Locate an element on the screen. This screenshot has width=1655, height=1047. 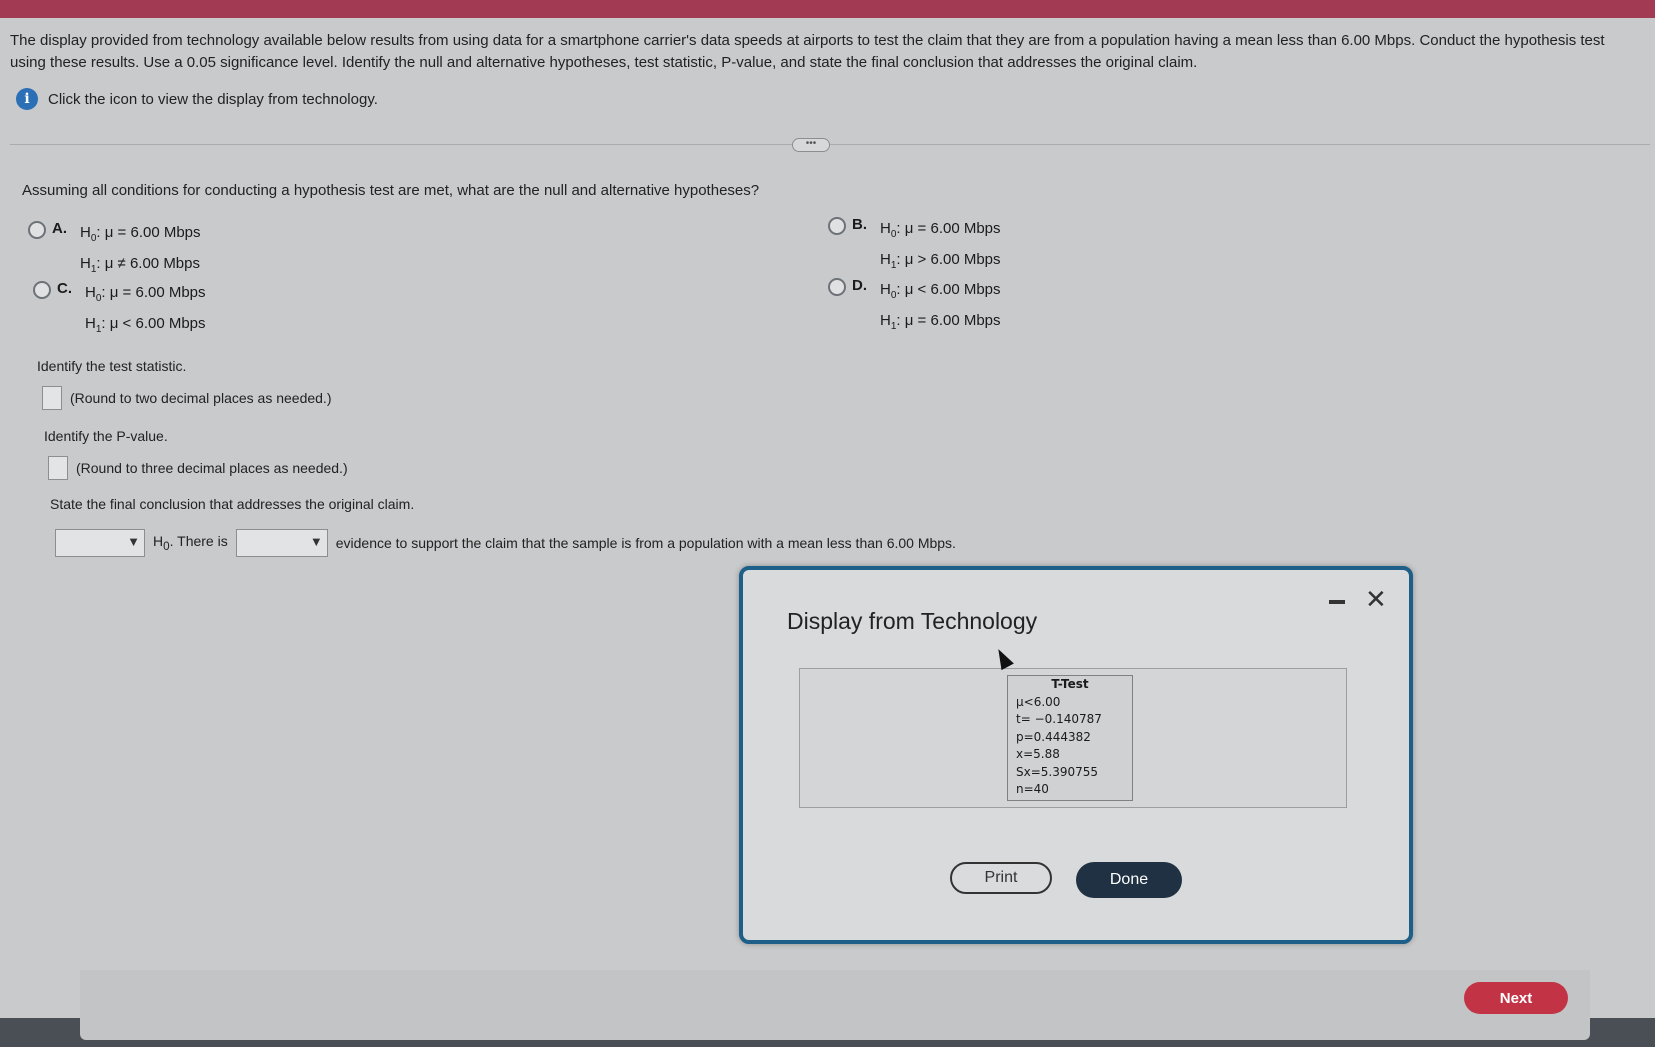
section-divider is located at coordinates (830, 144).